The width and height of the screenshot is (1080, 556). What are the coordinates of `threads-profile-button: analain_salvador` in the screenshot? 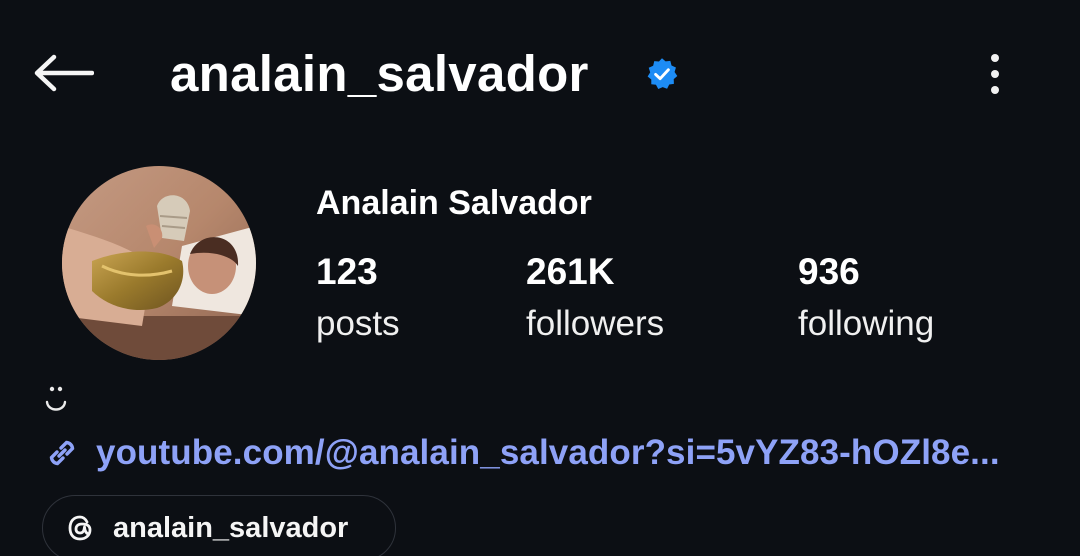 It's located at (219, 525).